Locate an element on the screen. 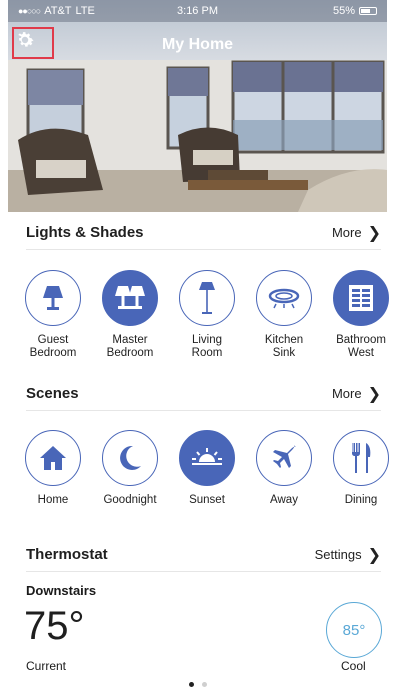 This screenshot has width=395, height=696. scene-tile-sunset: Sunset is located at coordinates (207, 468).